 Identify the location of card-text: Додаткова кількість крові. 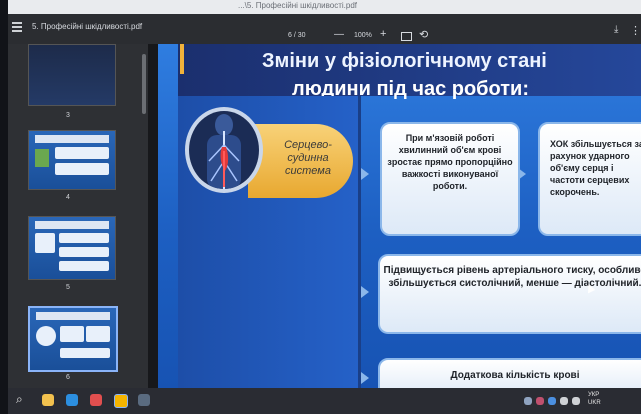
(515, 375).